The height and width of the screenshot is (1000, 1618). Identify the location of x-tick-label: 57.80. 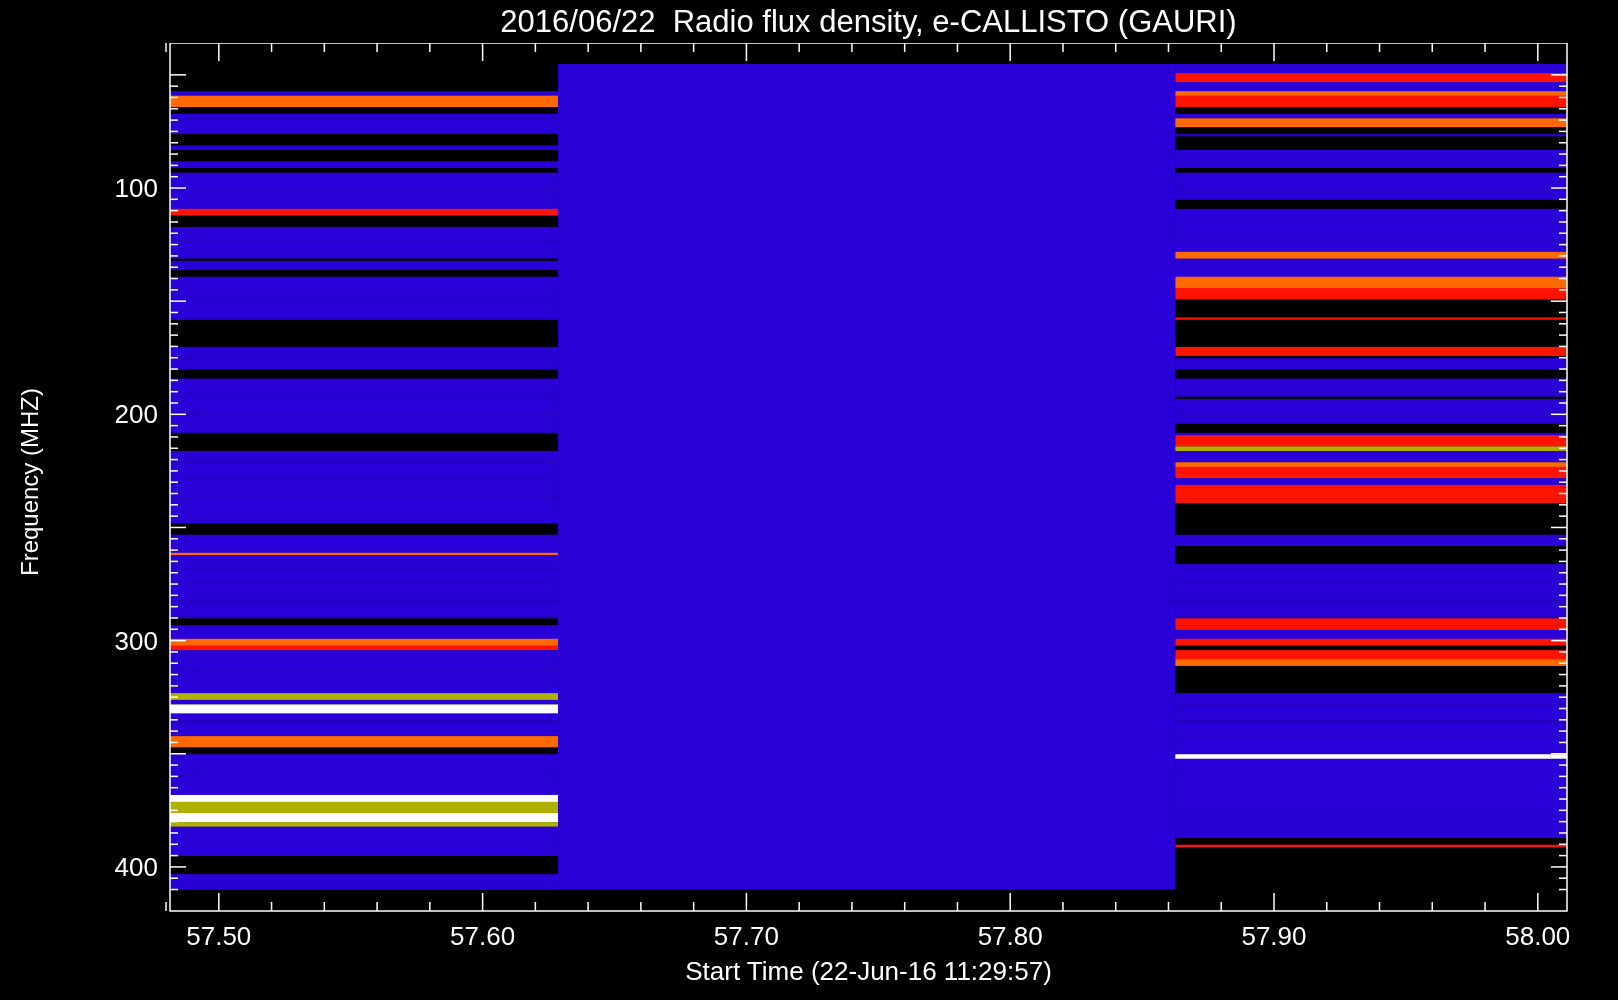
(1010, 936).